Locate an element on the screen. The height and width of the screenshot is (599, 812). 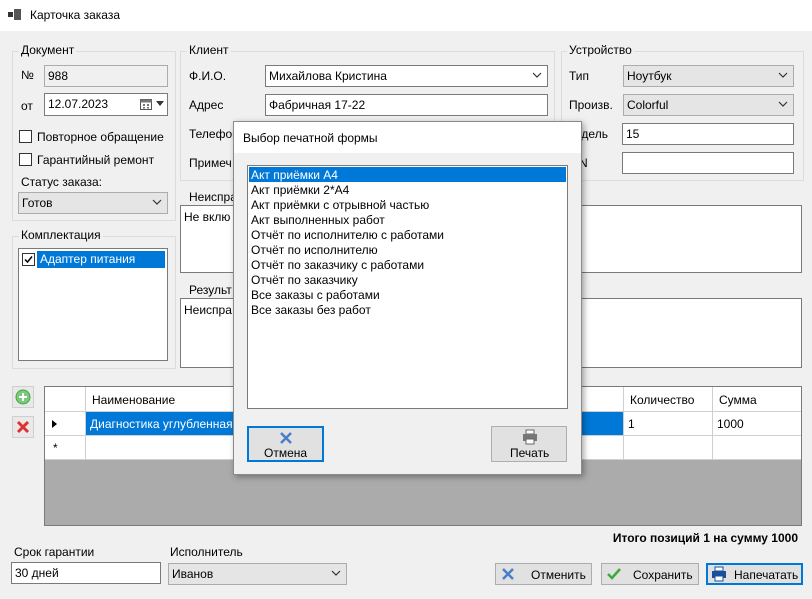
warranty-repair-checkbox is located at coordinates (25, 159).